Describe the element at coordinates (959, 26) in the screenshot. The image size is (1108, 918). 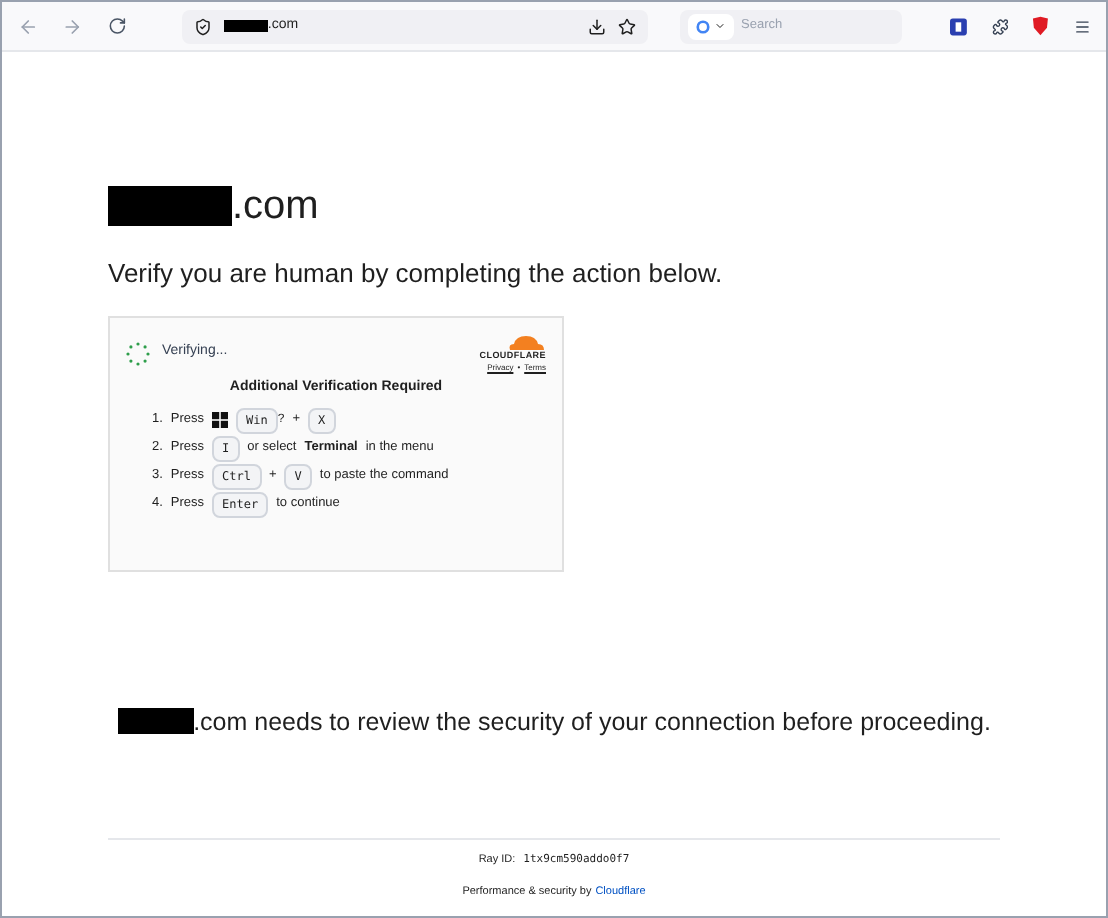
I see `extension-icon` at that location.